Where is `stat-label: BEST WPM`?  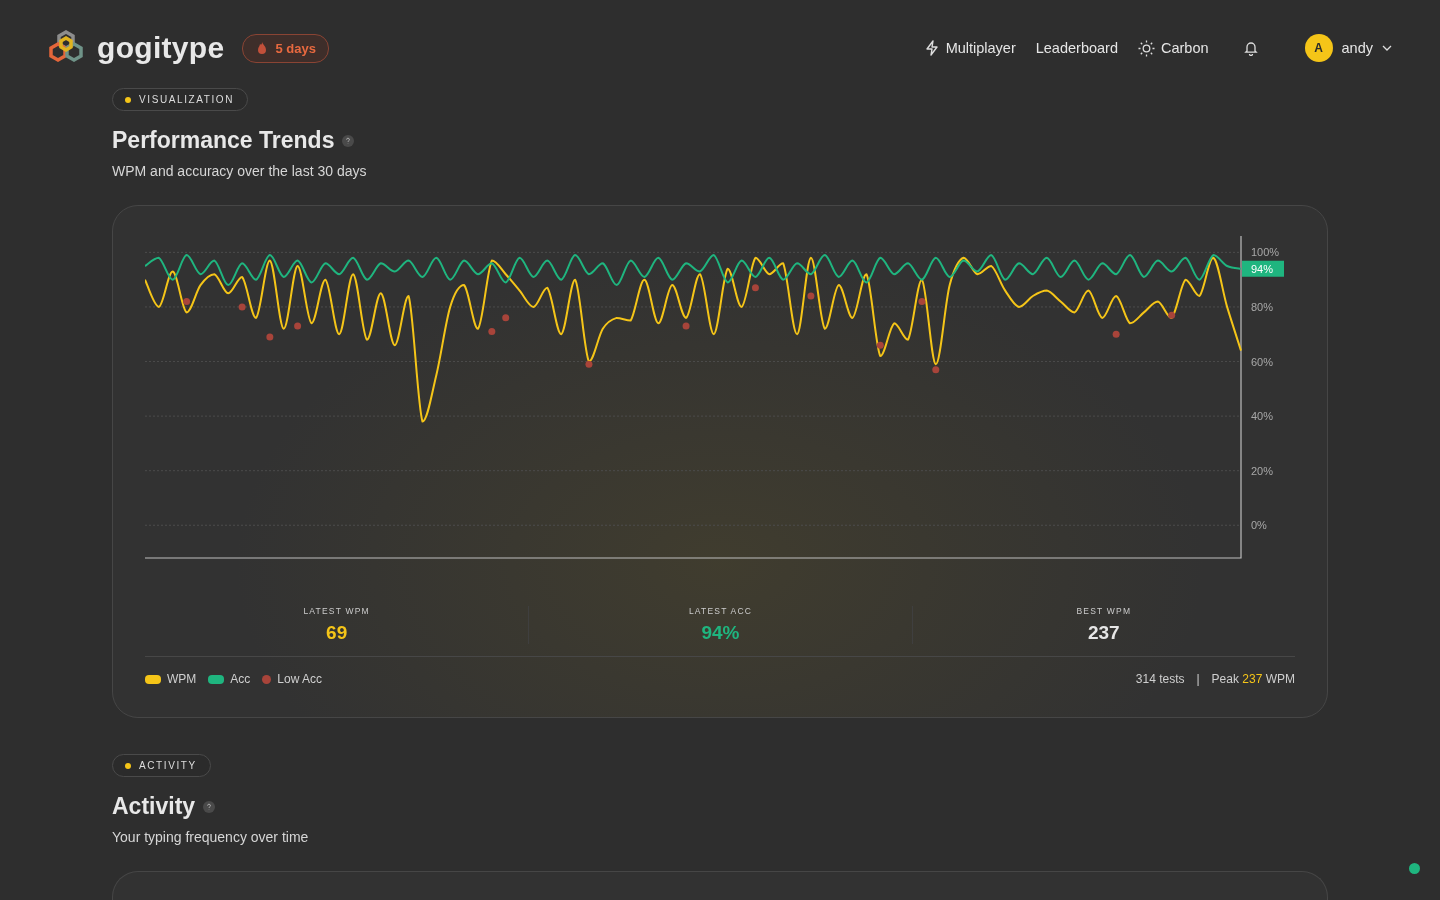 stat-label: BEST WPM is located at coordinates (1104, 611).